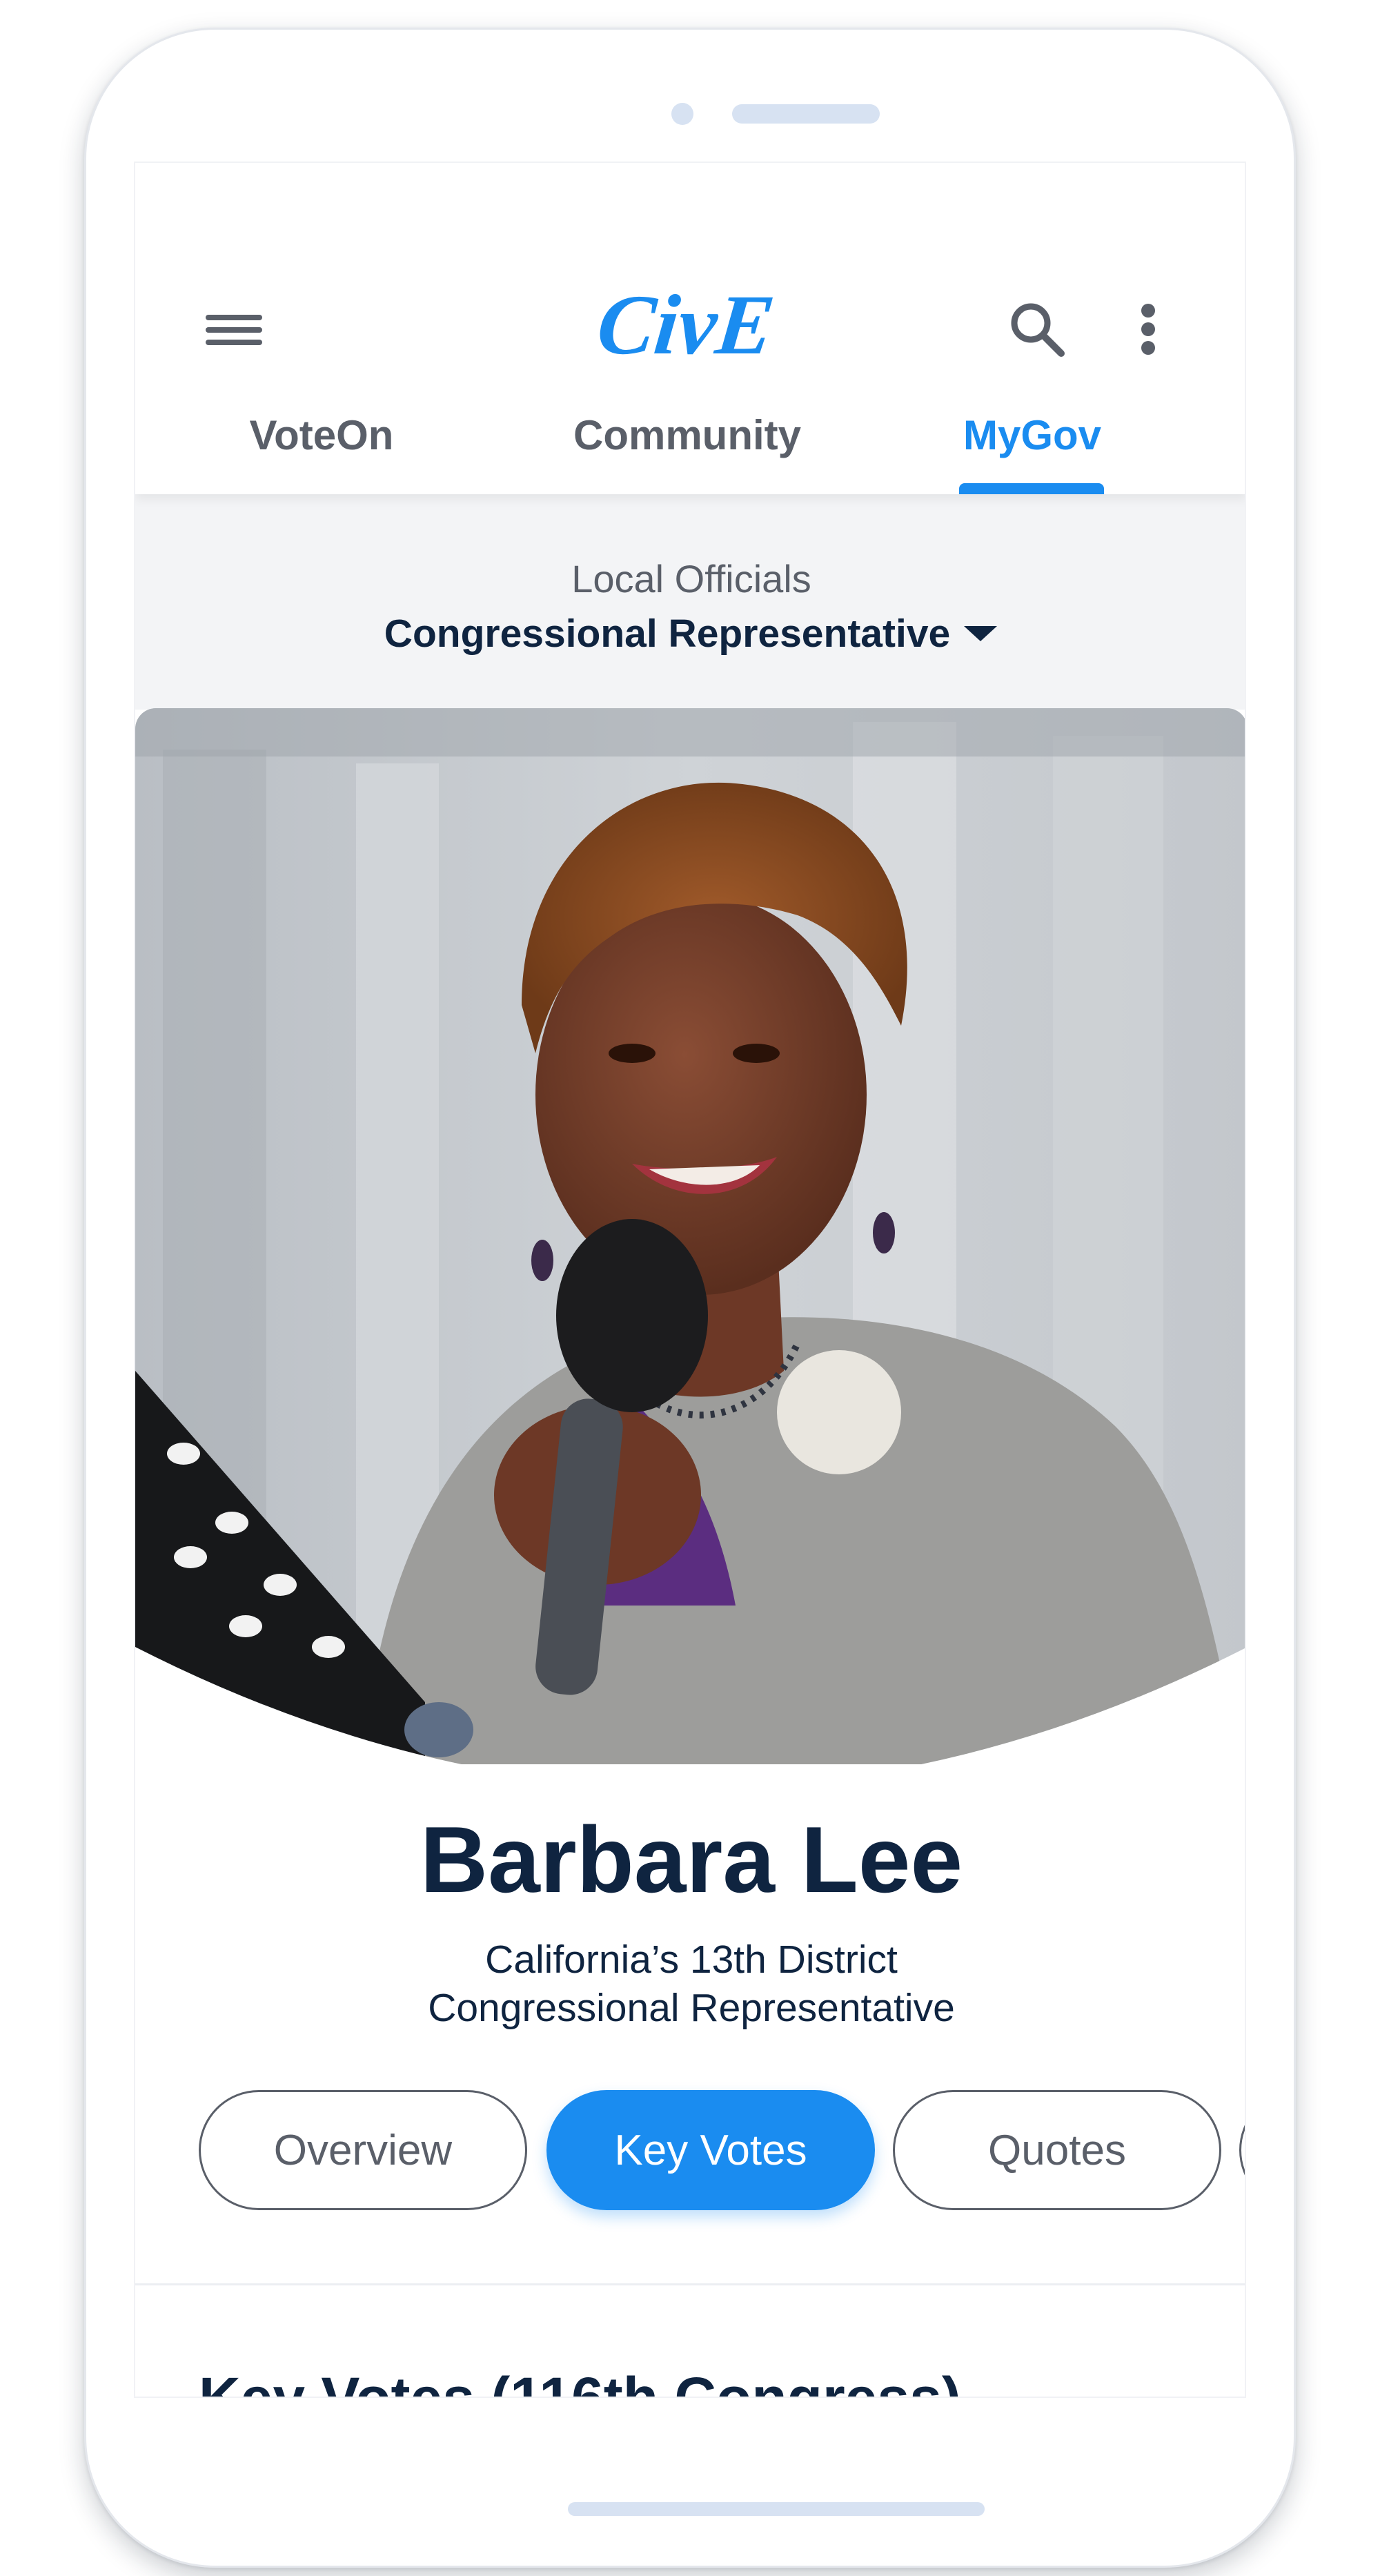 The image size is (1380, 2576). Describe the element at coordinates (690, 2284) in the screenshot. I see `section-divider` at that location.